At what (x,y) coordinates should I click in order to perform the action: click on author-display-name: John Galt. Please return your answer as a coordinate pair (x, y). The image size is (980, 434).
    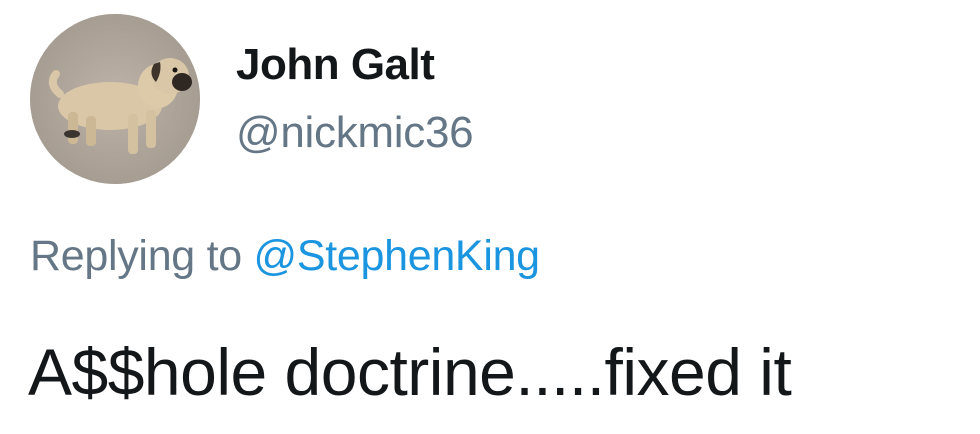
    Looking at the image, I should click on (335, 65).